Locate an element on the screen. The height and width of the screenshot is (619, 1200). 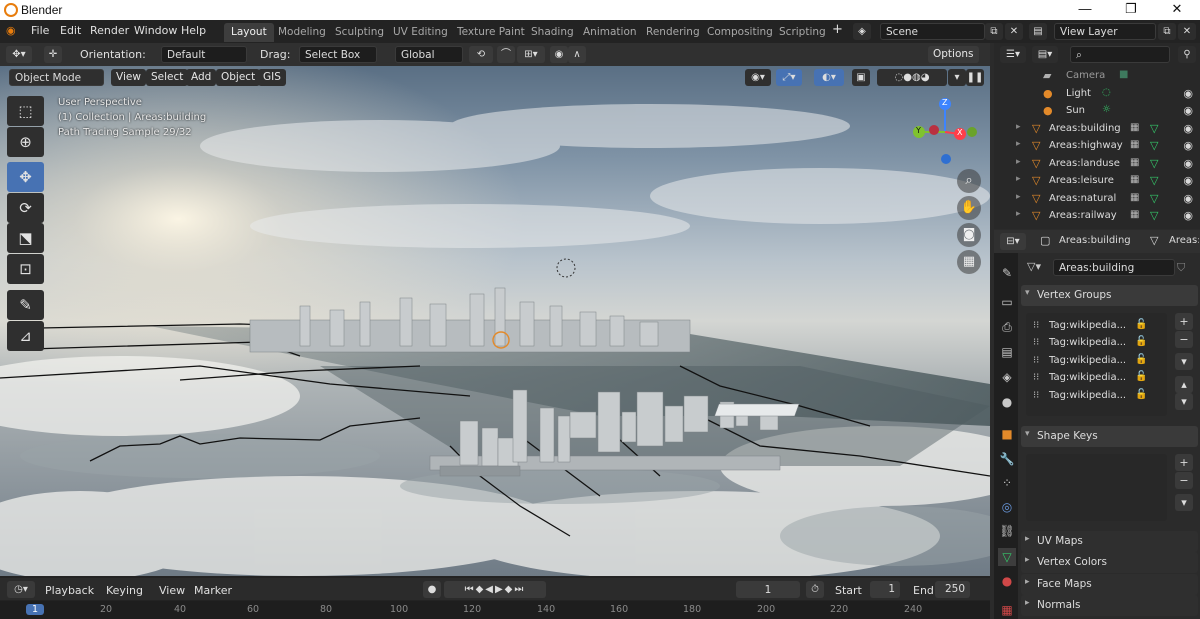
camera-view-icon: ◙ is located at coordinates (969, 235).